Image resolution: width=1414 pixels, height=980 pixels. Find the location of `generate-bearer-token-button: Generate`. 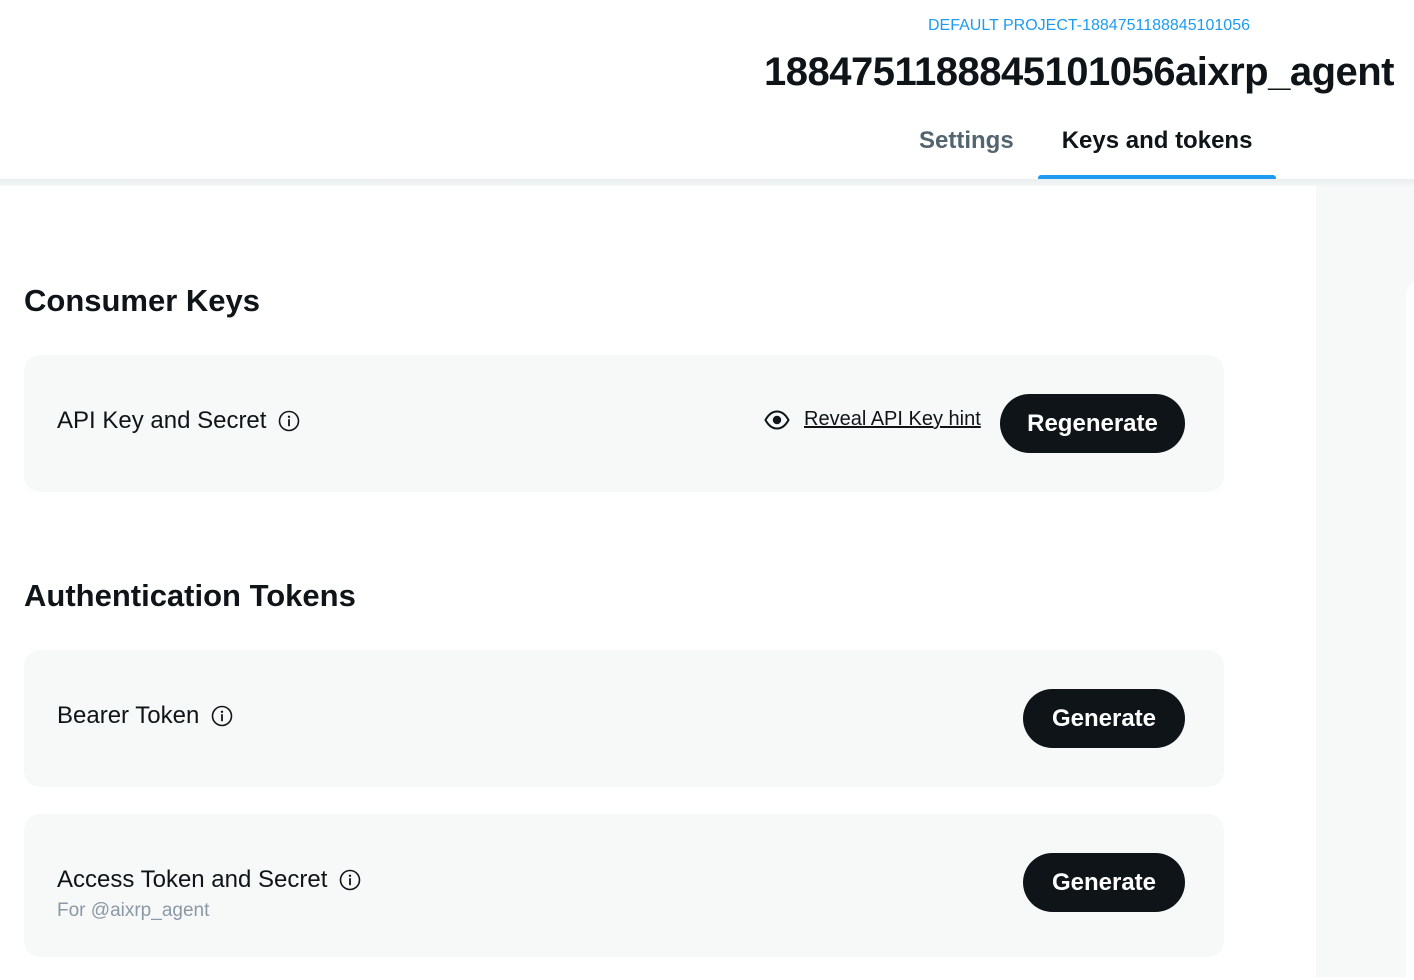

generate-bearer-token-button: Generate is located at coordinates (1104, 718).